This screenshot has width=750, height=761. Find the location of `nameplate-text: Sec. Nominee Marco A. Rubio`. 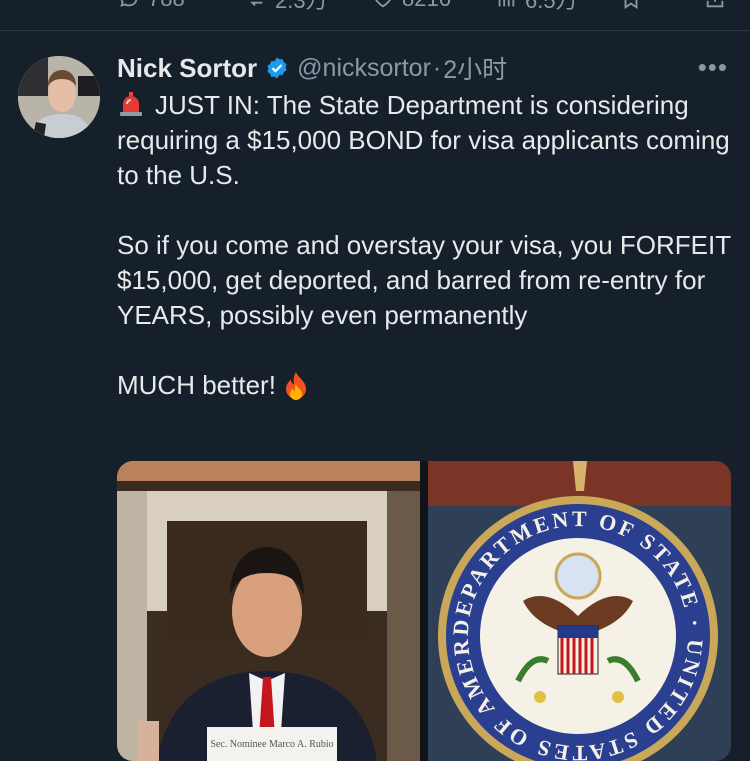

nameplate-text: Sec. Nominee Marco A. Rubio is located at coordinates (271, 744).